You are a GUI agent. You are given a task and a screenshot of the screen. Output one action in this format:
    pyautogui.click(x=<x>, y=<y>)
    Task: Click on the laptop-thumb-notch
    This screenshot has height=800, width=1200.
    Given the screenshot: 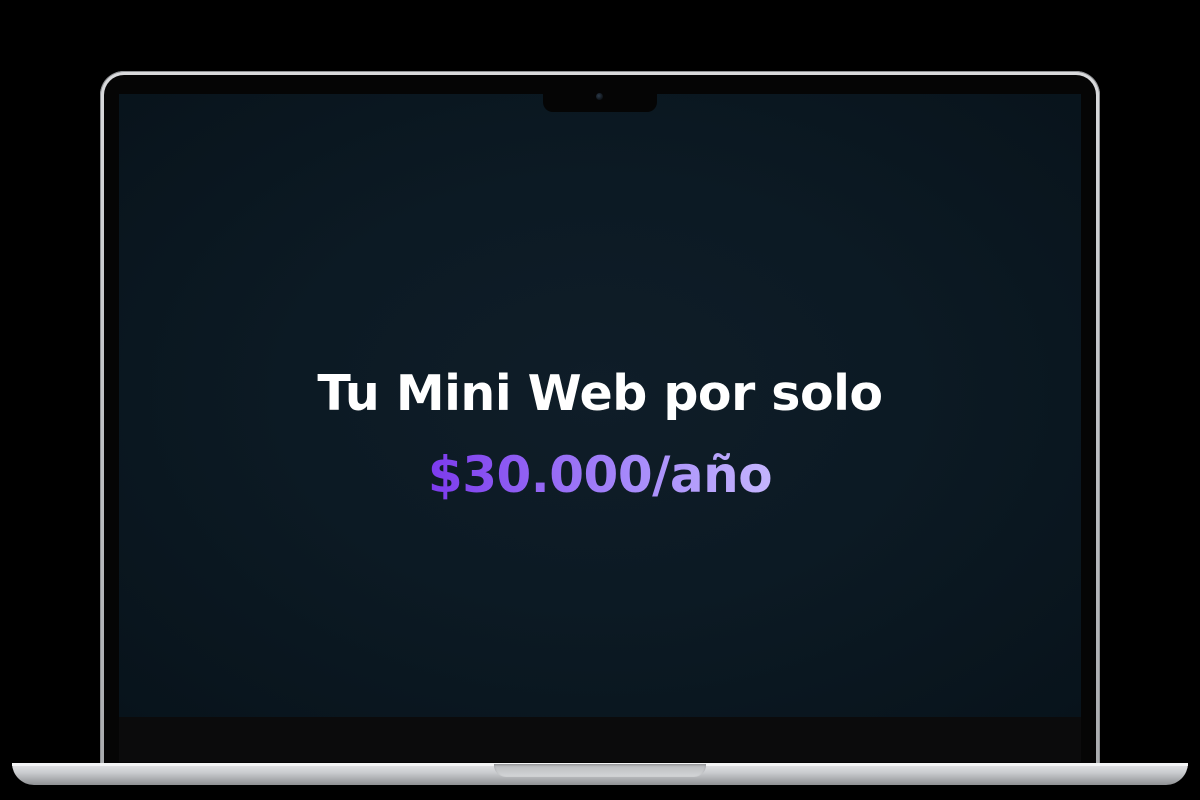 What is the action you would take?
    pyautogui.click(x=600, y=770)
    